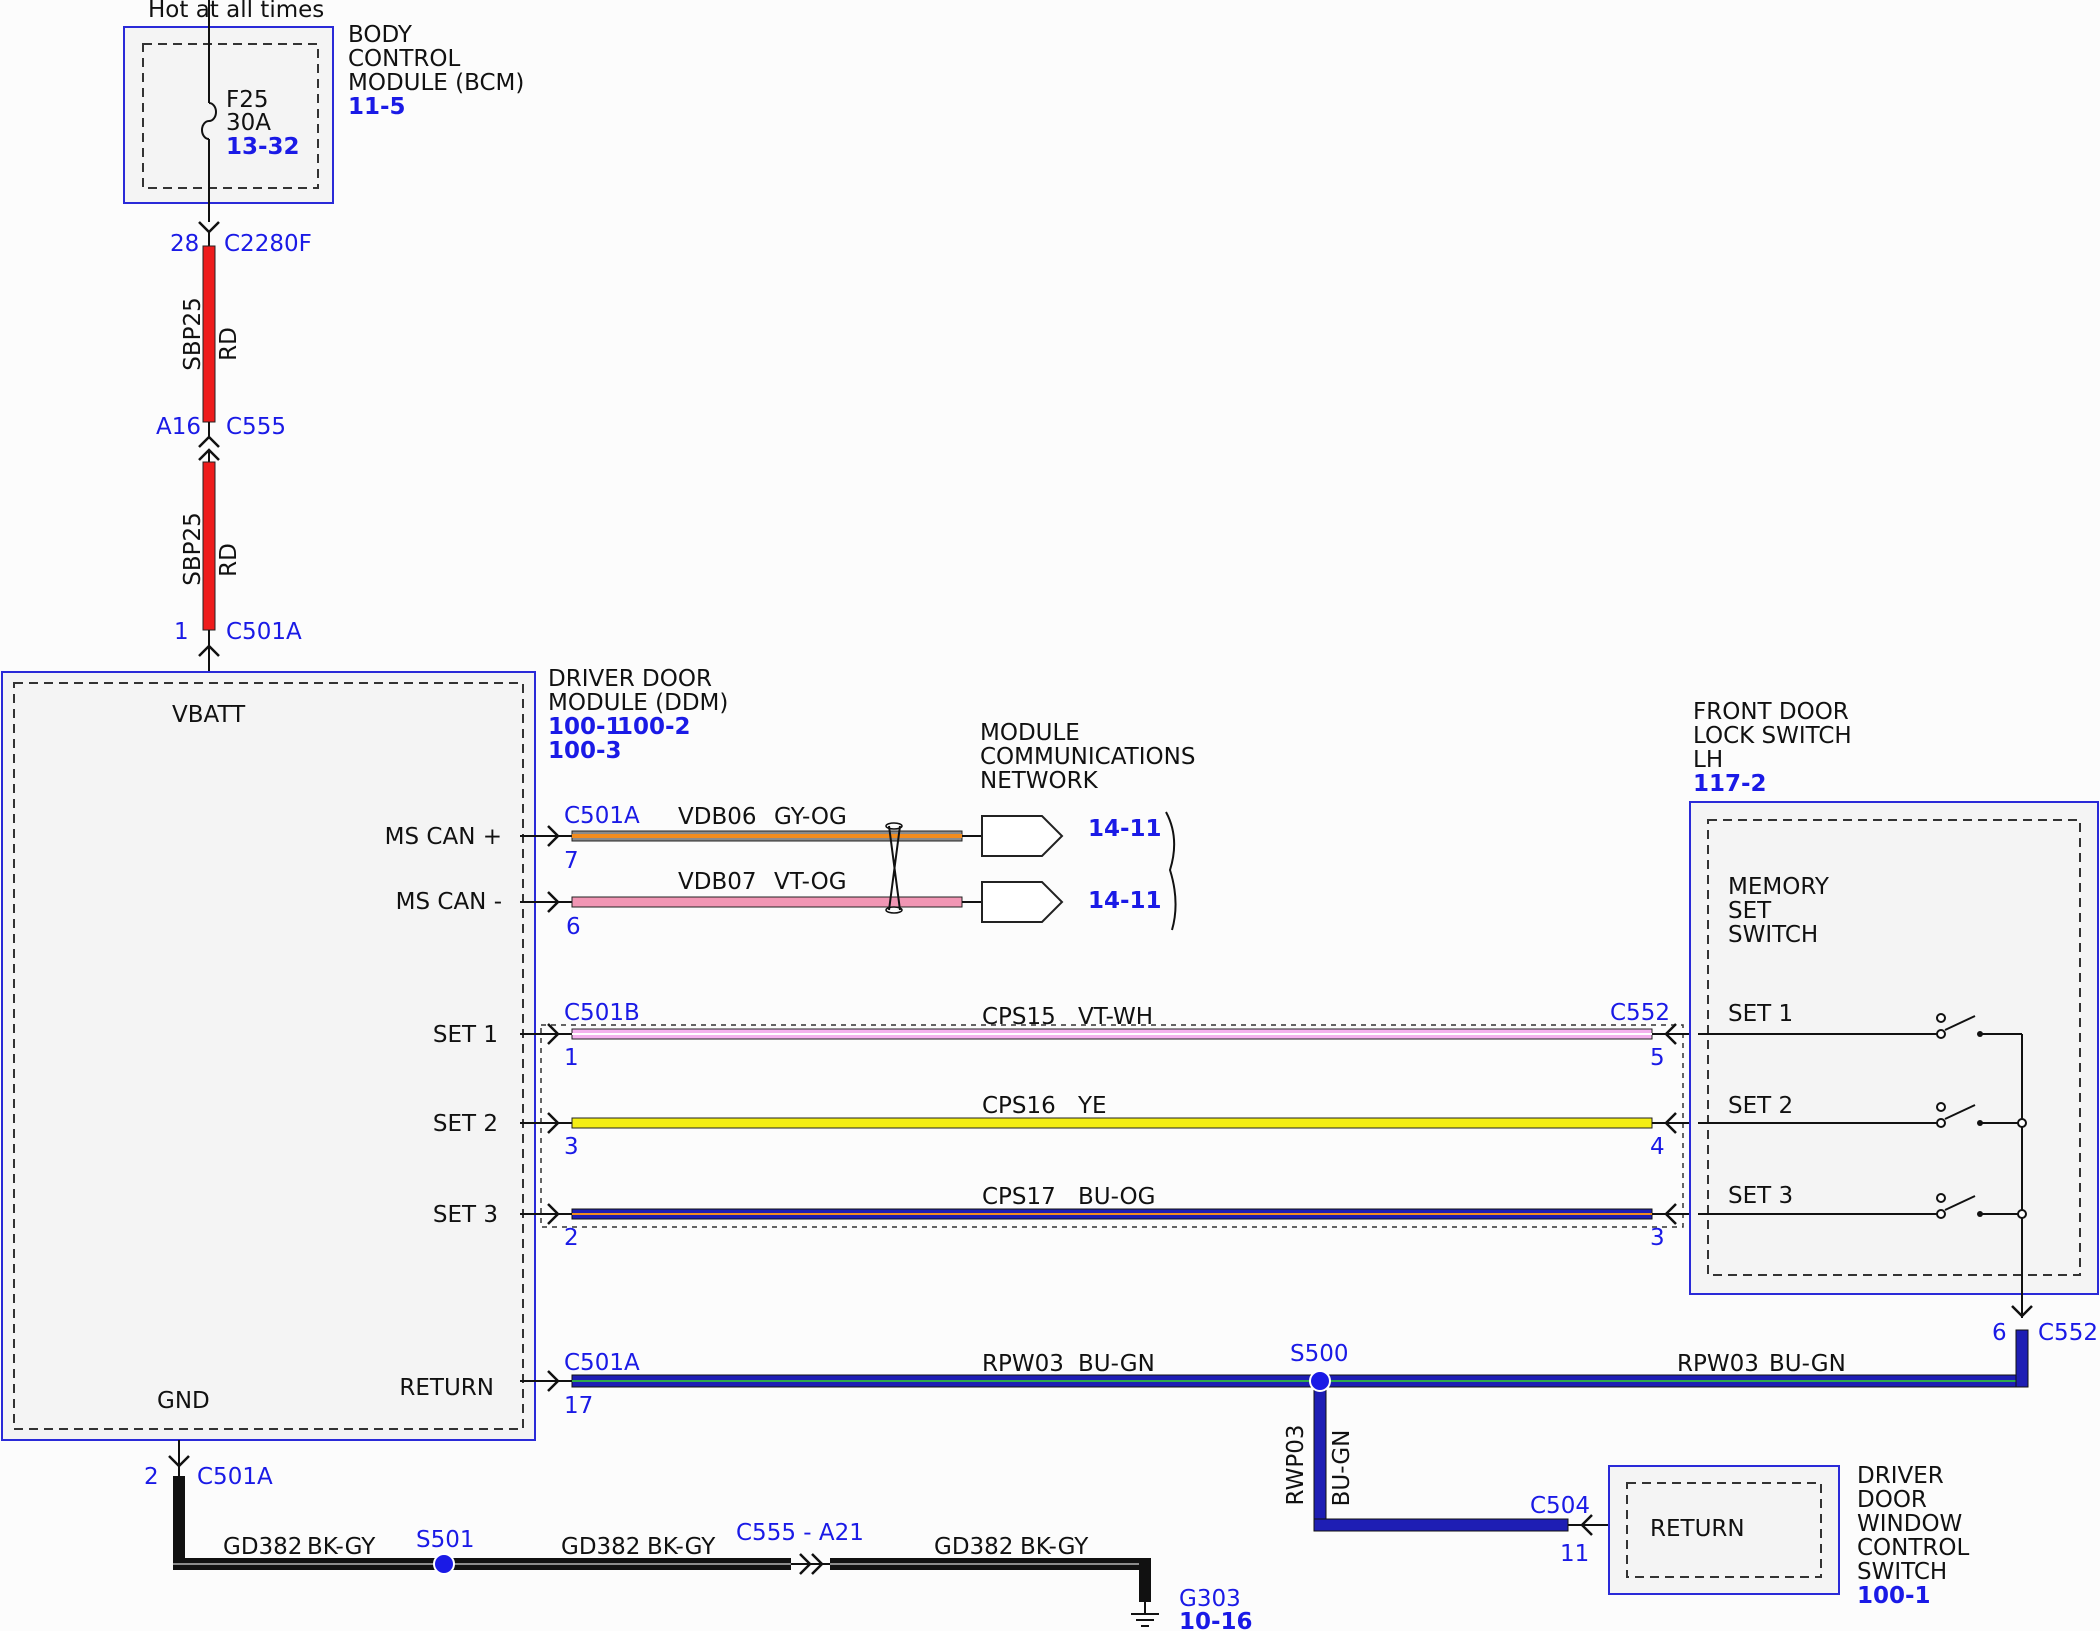  What do you see at coordinates (602, 1363) in the screenshot?
I see `return-connector: C501A` at bounding box center [602, 1363].